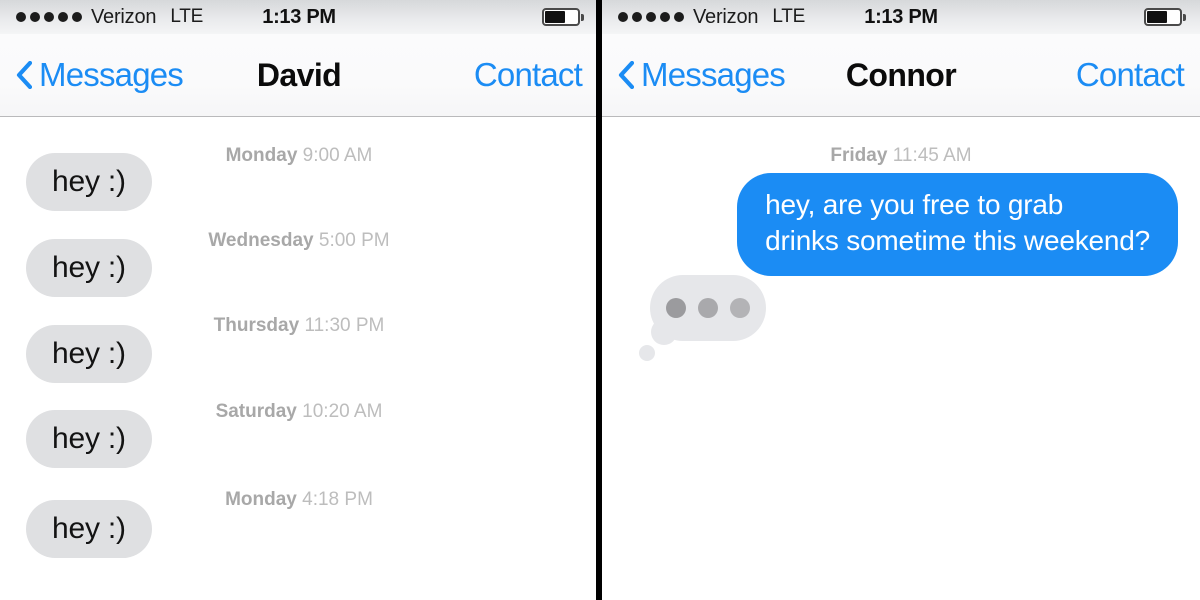 The width and height of the screenshot is (1200, 600). Describe the element at coordinates (957, 241) in the screenshot. I see `message-text-line-2: drinks sometime this weekend?` at that location.